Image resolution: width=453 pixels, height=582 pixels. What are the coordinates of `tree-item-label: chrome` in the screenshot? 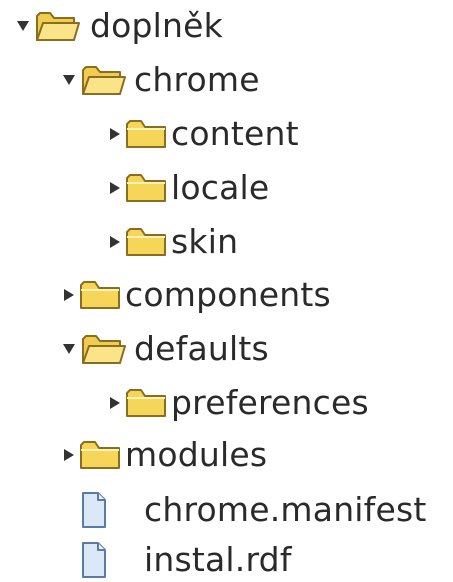 It's located at (197, 79).